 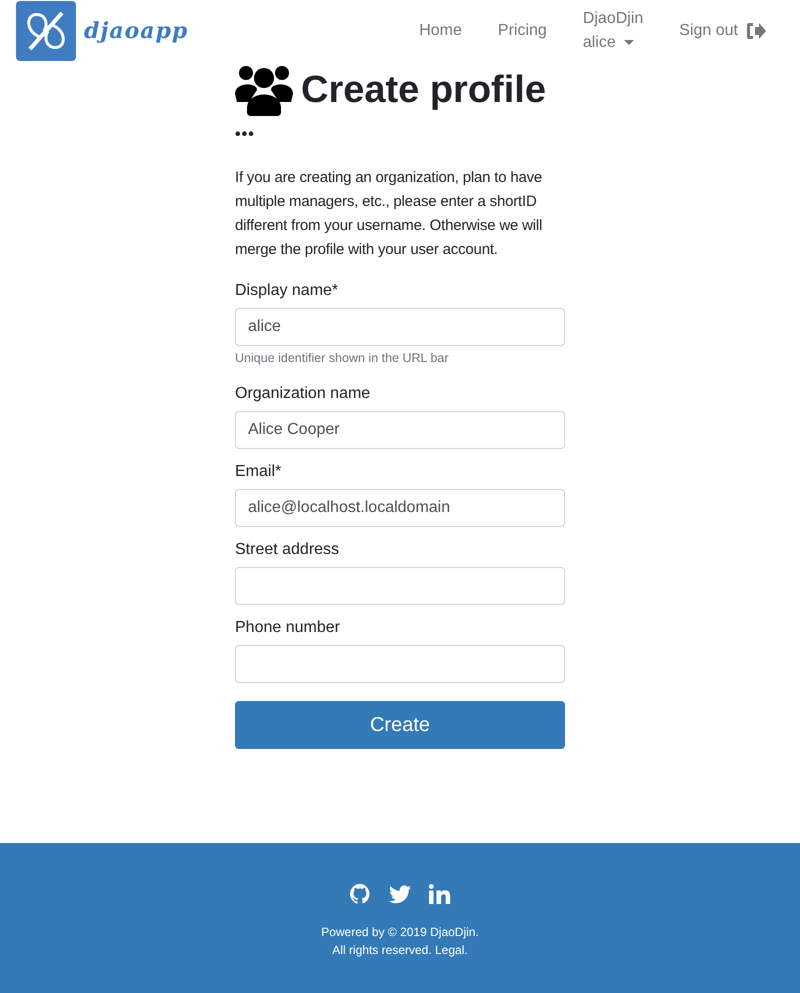 I want to click on field-label: Phone number, so click(x=288, y=628).